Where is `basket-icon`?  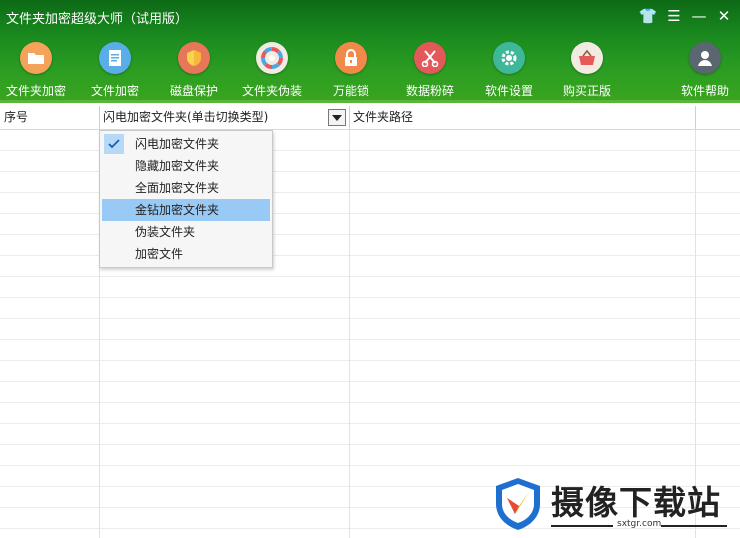 basket-icon is located at coordinates (587, 58).